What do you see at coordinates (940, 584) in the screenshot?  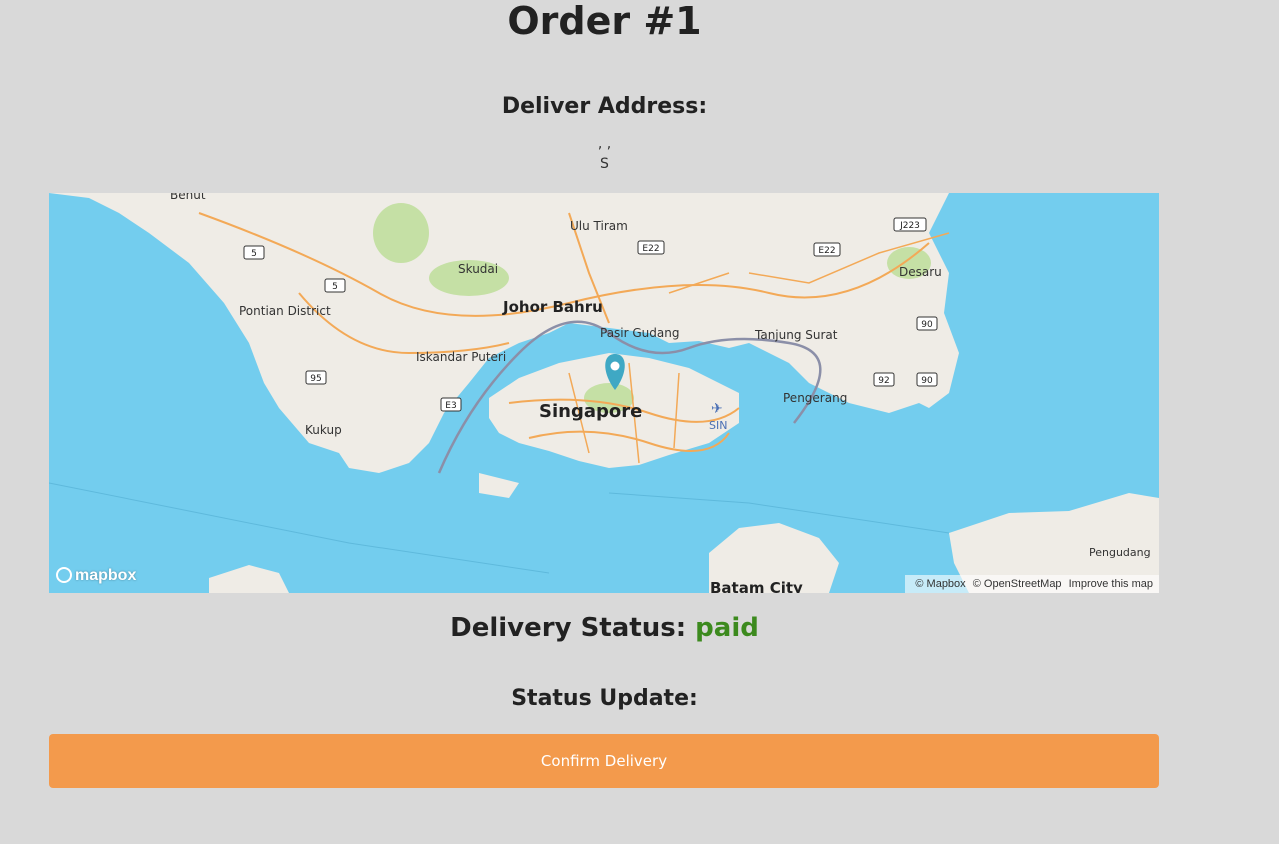 I see `attribution-mapbox-link: © Mapbox` at bounding box center [940, 584].